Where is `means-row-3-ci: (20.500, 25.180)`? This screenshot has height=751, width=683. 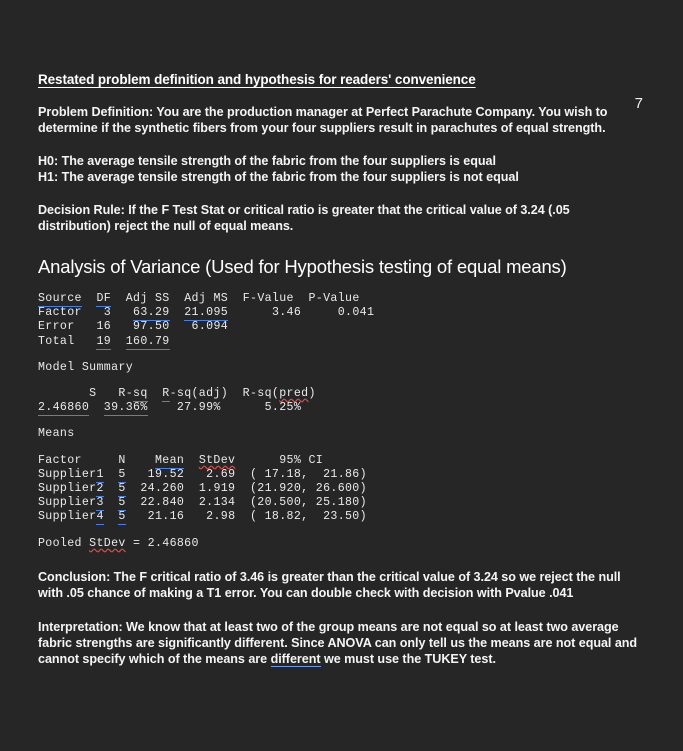 means-row-3-ci: (20.500, 25.180) is located at coordinates (308, 503).